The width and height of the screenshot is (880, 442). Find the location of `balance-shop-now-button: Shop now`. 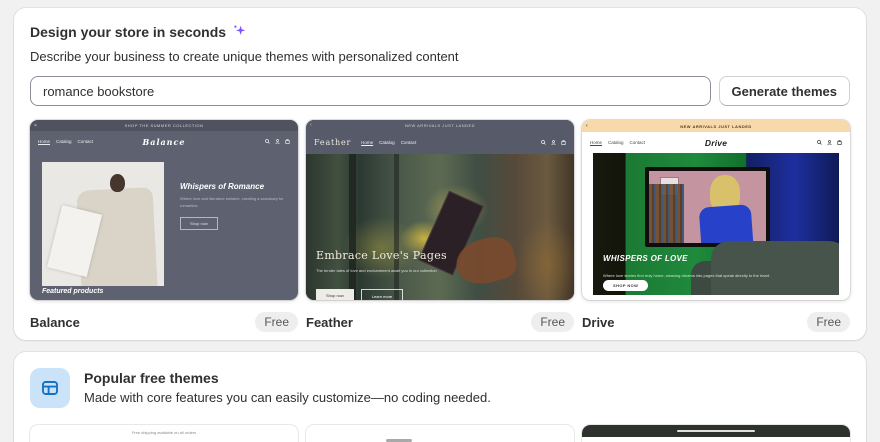

balance-shop-now-button: Shop now is located at coordinates (199, 223).